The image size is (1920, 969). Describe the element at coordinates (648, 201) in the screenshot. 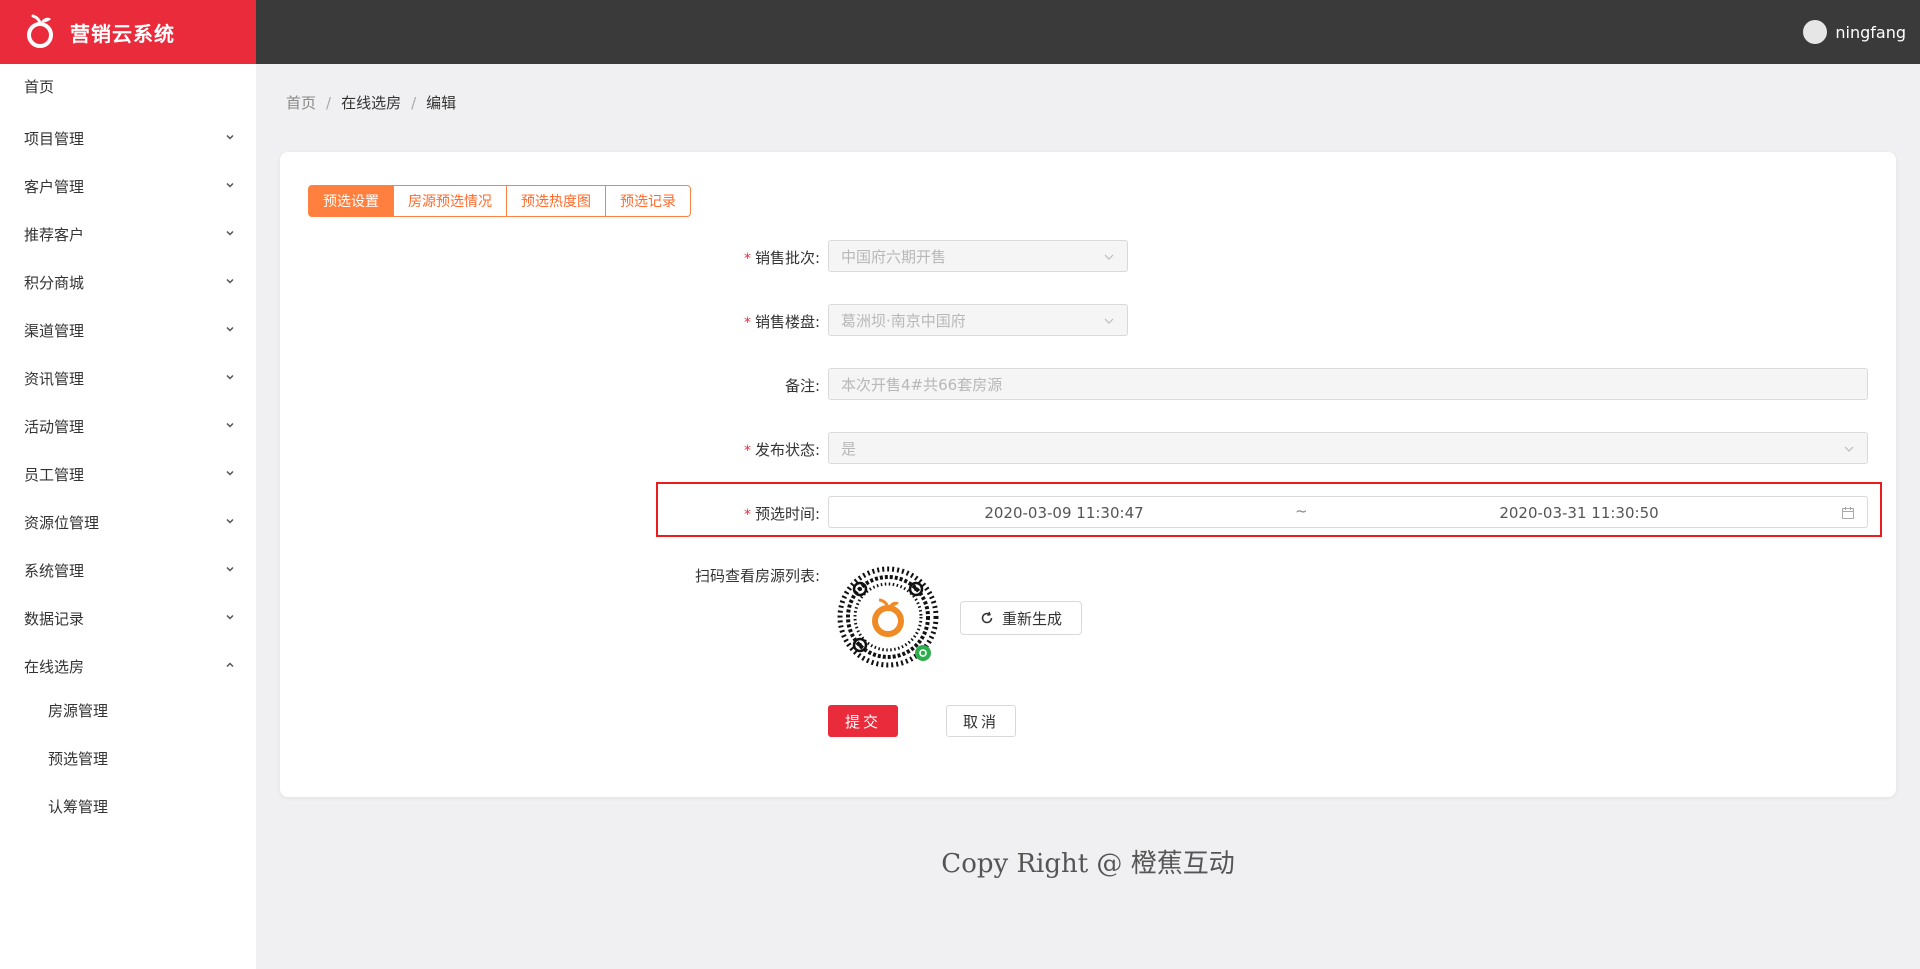

I see `tab-preselection-records: 预选记录` at that location.